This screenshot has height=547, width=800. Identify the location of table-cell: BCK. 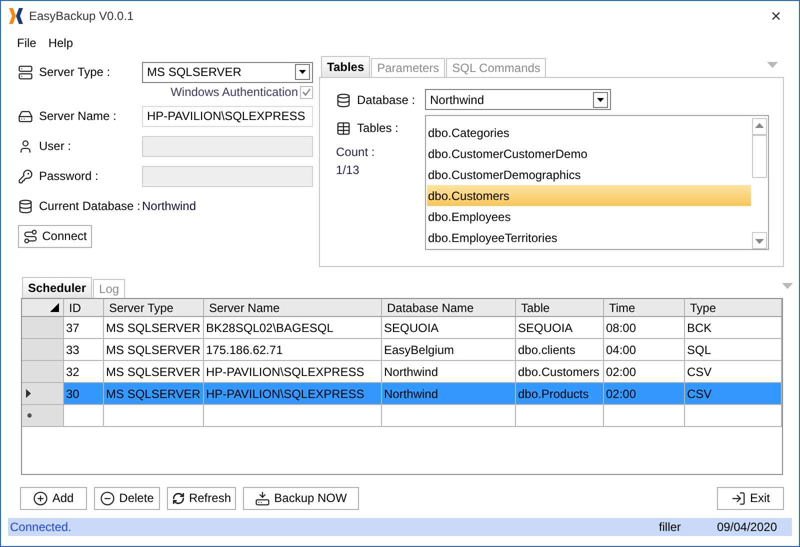
(733, 328).